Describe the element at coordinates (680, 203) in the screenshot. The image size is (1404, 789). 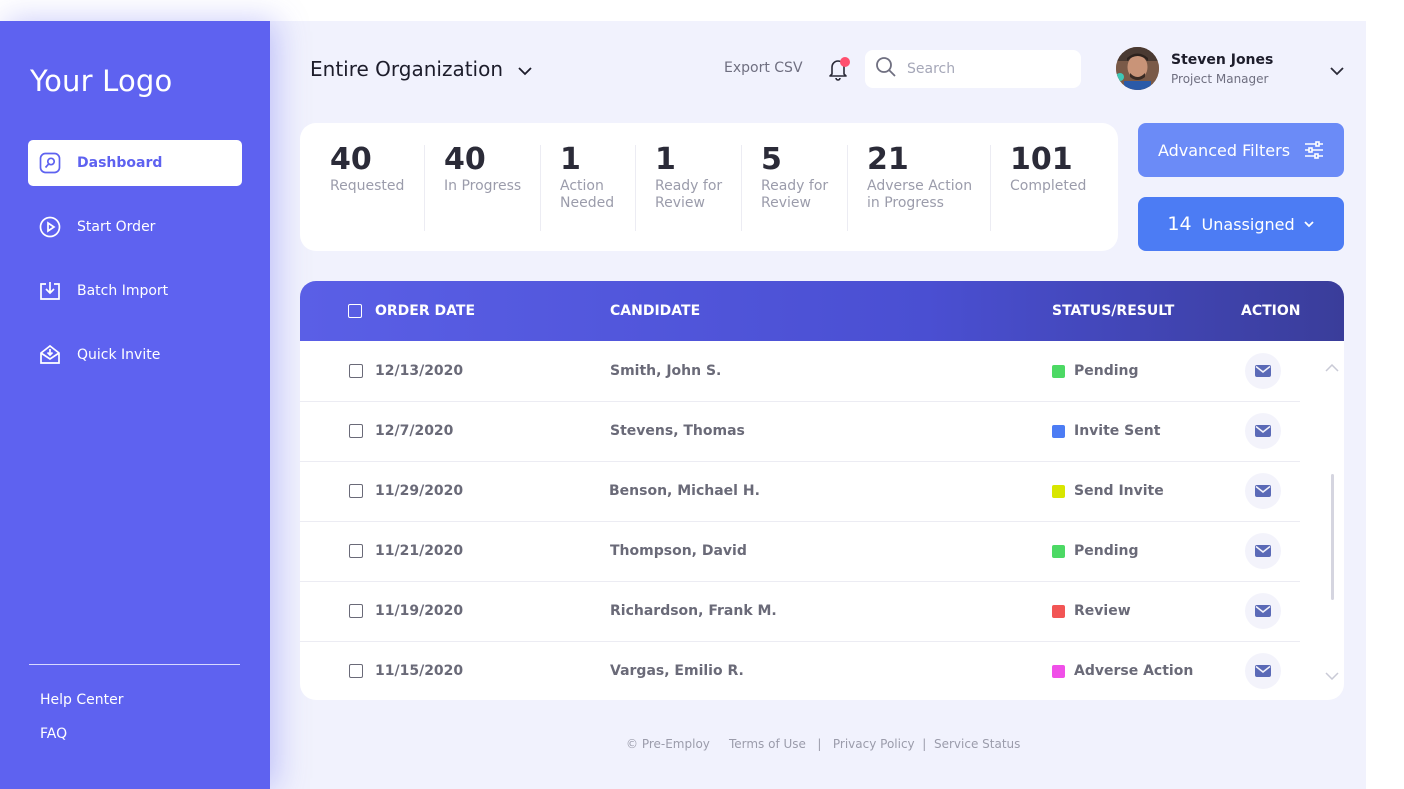
I see `stat-label: Review` at that location.